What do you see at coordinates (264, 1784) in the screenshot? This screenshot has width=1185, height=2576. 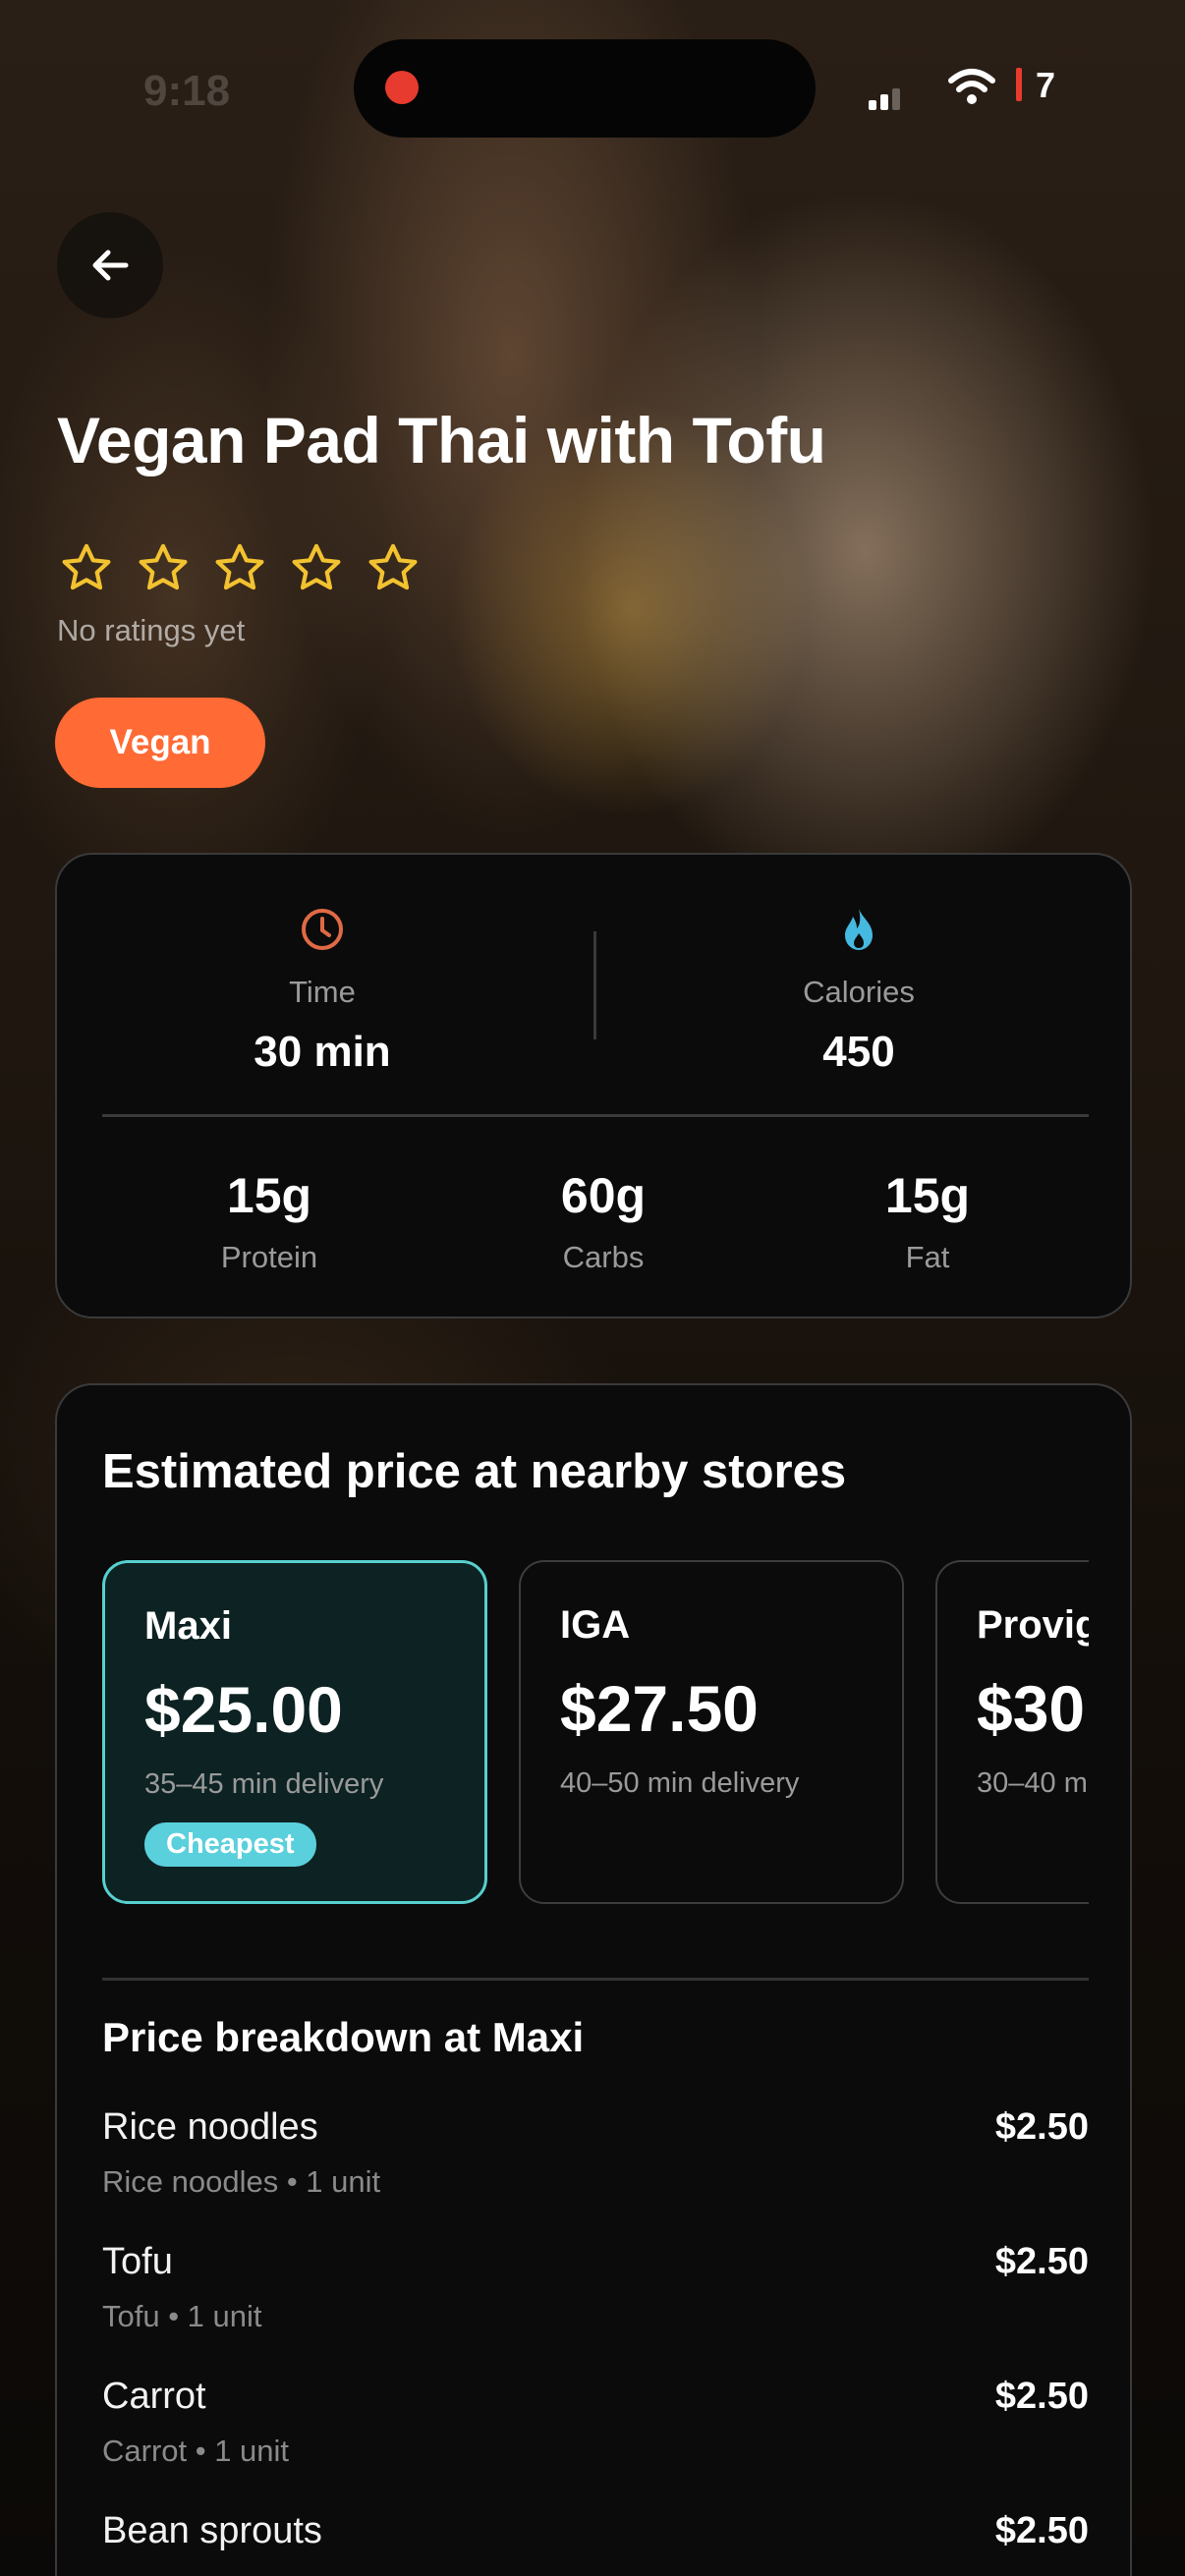 I see `store-delivery-time: 35–45 min delivery` at bounding box center [264, 1784].